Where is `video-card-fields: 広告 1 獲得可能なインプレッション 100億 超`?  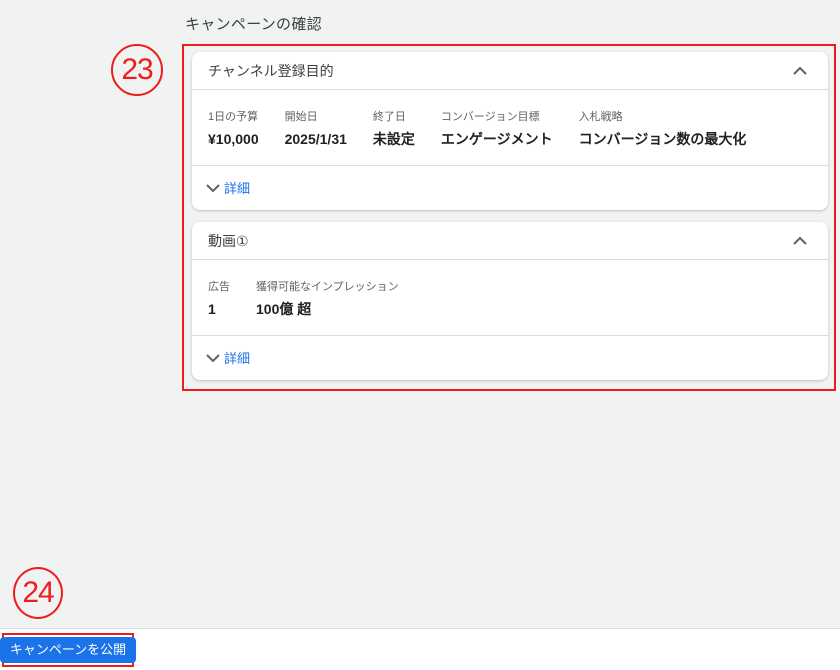
video-card-fields: 広告 1 獲得可能なインプレッション 100億 超 is located at coordinates (510, 297).